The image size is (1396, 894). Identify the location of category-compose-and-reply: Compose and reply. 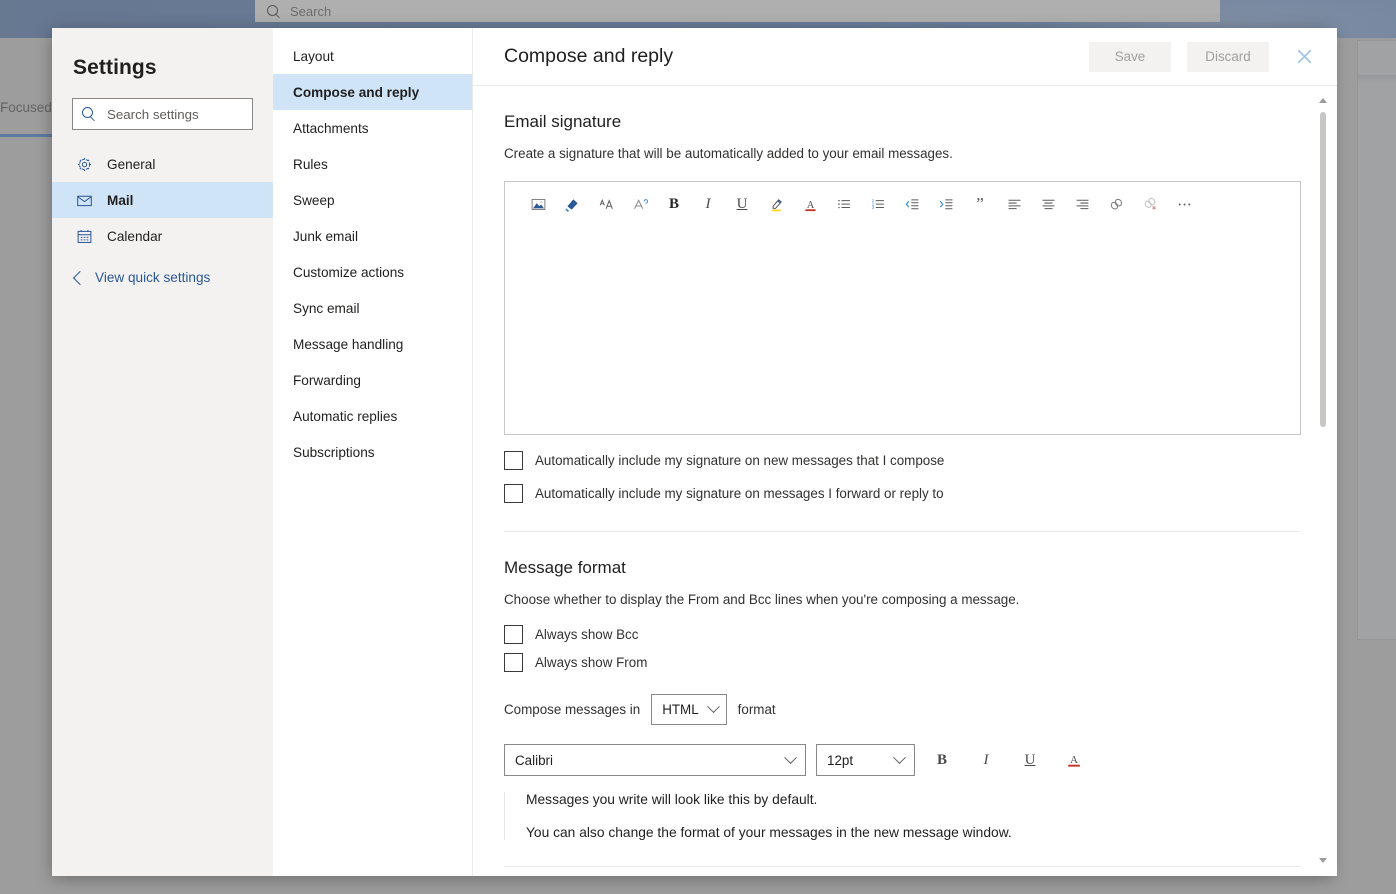
(372, 92).